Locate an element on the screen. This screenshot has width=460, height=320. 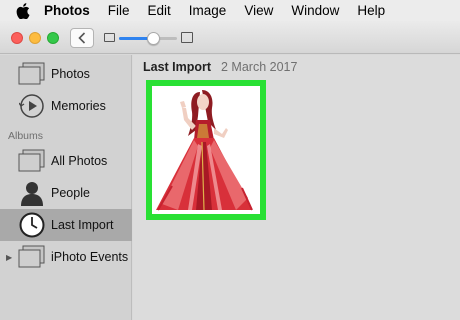
albums-section-header: Albums is located at coordinates (26, 136).